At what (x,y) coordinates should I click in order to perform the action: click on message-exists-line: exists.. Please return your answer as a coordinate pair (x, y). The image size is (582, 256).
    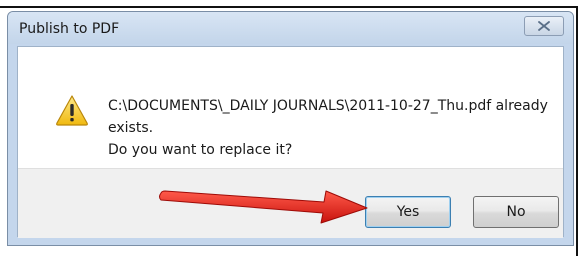
    Looking at the image, I should click on (131, 128).